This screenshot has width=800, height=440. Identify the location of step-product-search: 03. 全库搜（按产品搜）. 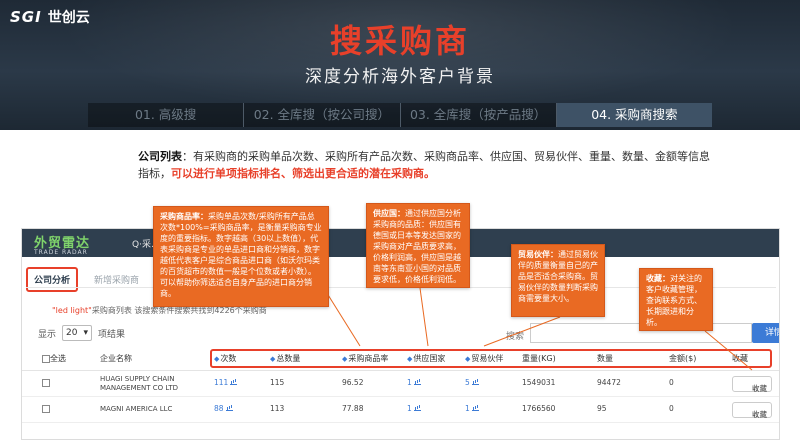
(478, 115).